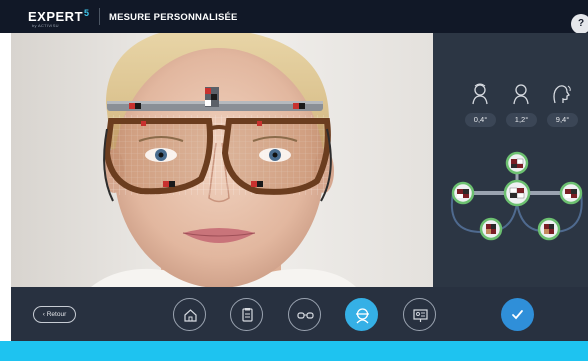 The width and height of the screenshot is (588, 361). I want to click on face-measure-icon, so click(362, 316).